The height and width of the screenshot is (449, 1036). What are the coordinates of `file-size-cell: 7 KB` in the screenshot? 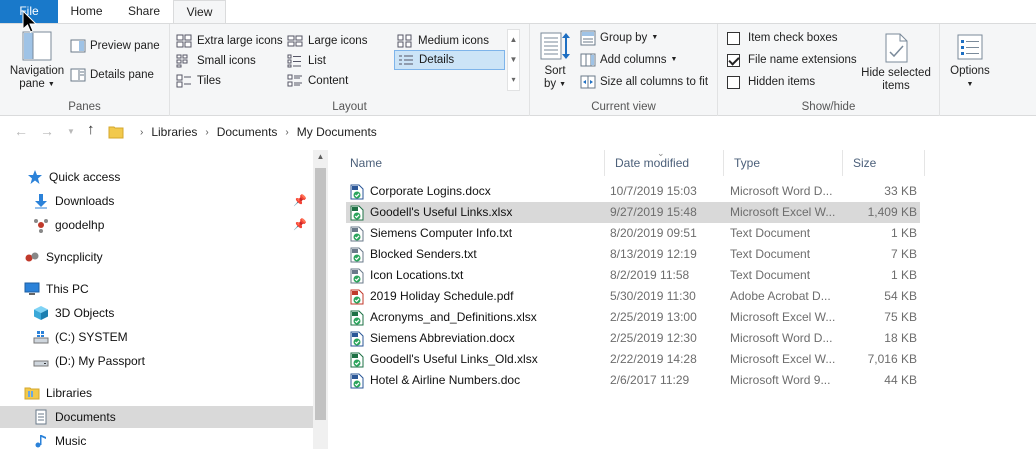 It's located at (903, 254).